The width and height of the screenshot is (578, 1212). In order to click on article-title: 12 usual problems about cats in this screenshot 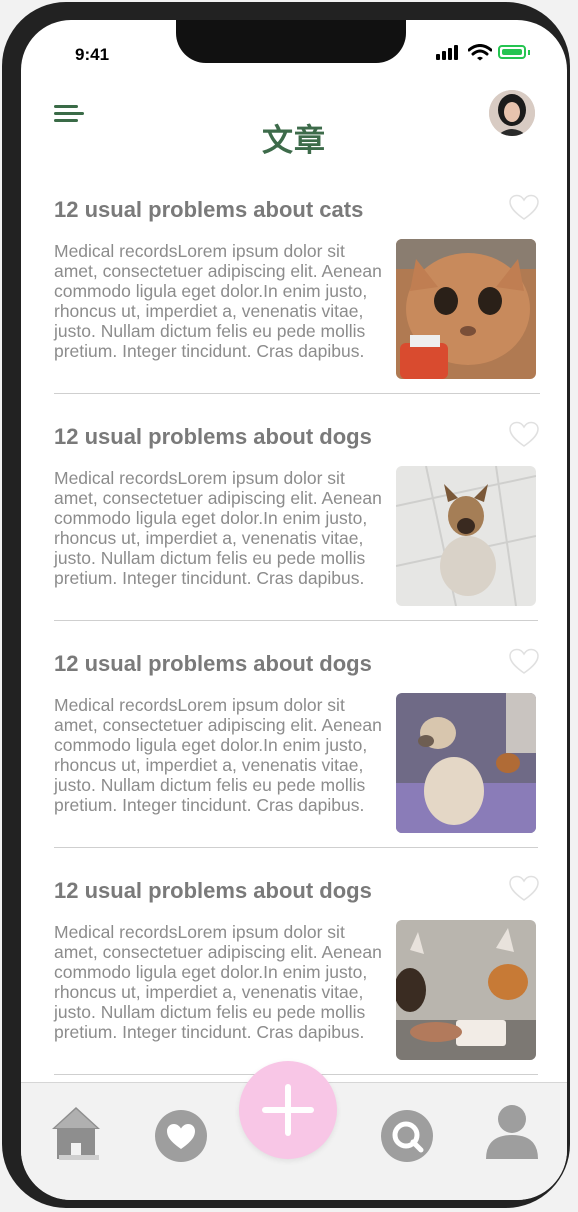, I will do `click(208, 210)`.